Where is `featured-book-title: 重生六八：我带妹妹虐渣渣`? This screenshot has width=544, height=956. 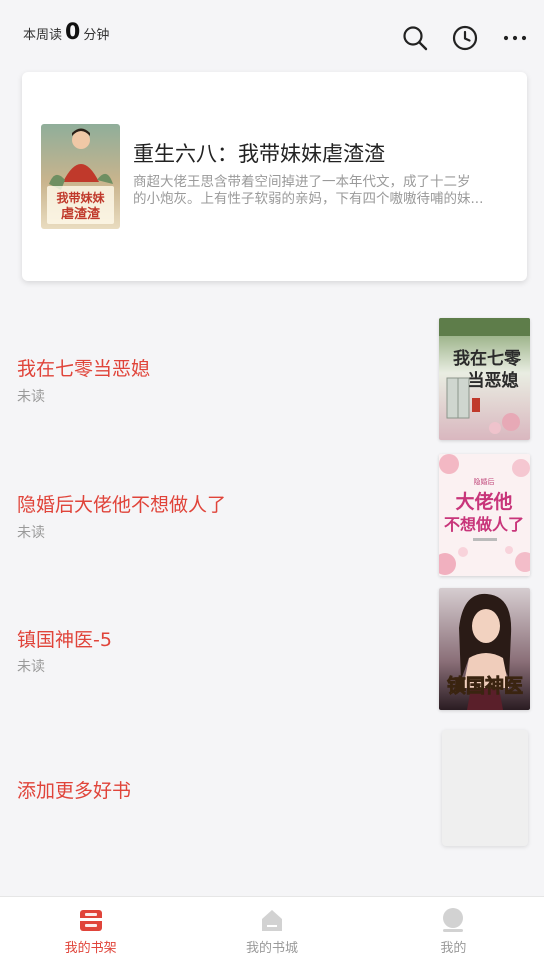
featured-book-title: 重生六八：我带妹妹虐渣渣 is located at coordinates (259, 153).